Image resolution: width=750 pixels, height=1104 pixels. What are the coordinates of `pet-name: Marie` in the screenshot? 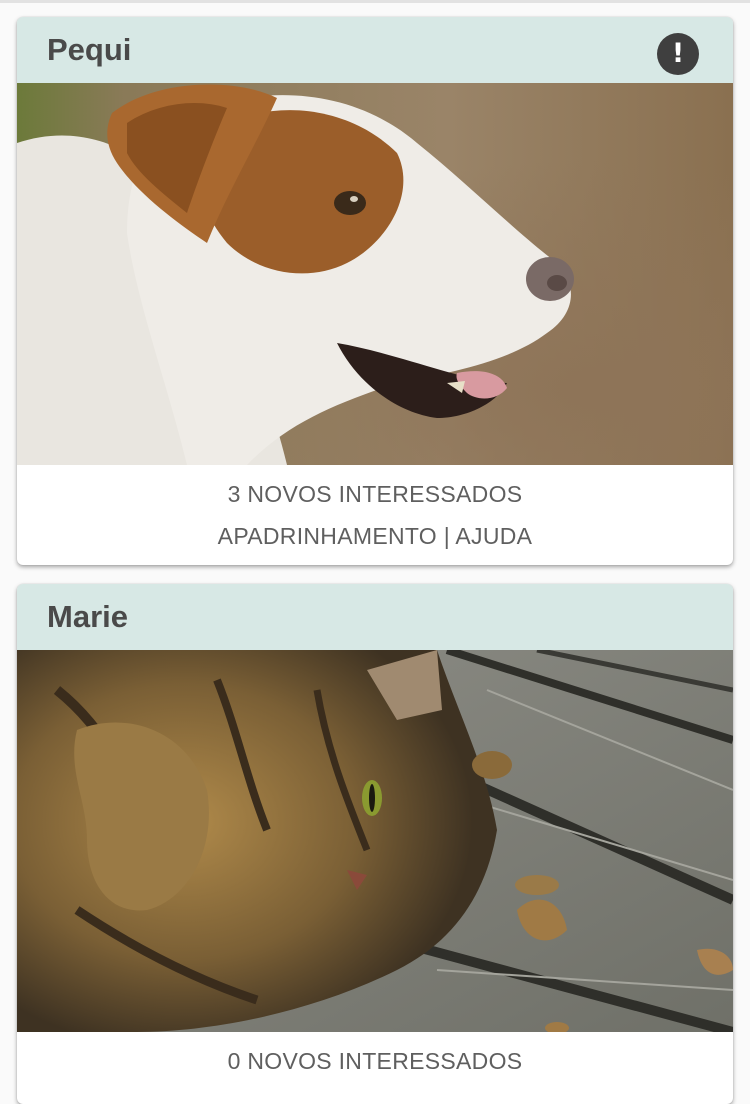 It's located at (87, 616).